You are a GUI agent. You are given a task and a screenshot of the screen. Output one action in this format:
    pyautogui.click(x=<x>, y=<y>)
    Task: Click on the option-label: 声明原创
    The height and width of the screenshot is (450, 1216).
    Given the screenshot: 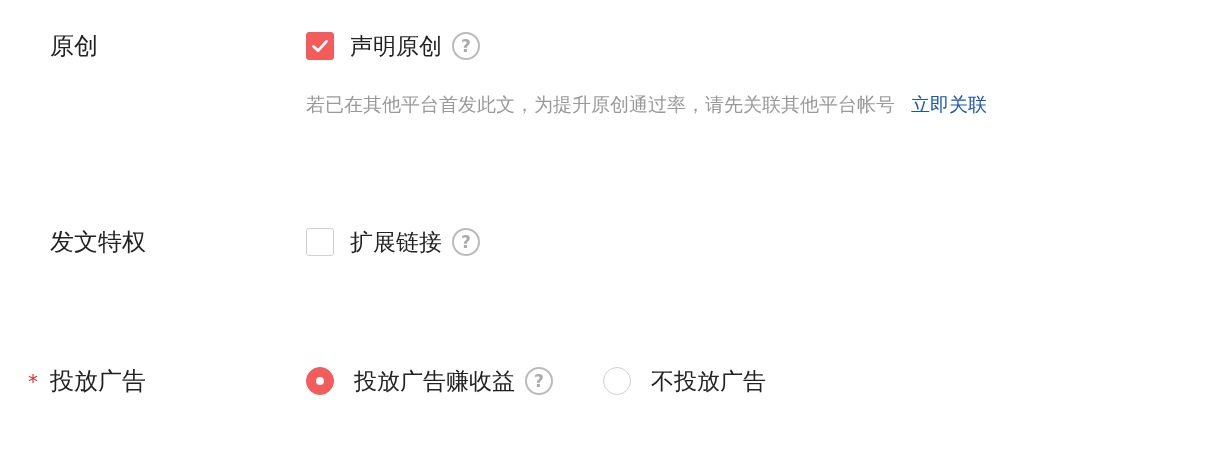 What is the action you would take?
    pyautogui.click(x=396, y=46)
    